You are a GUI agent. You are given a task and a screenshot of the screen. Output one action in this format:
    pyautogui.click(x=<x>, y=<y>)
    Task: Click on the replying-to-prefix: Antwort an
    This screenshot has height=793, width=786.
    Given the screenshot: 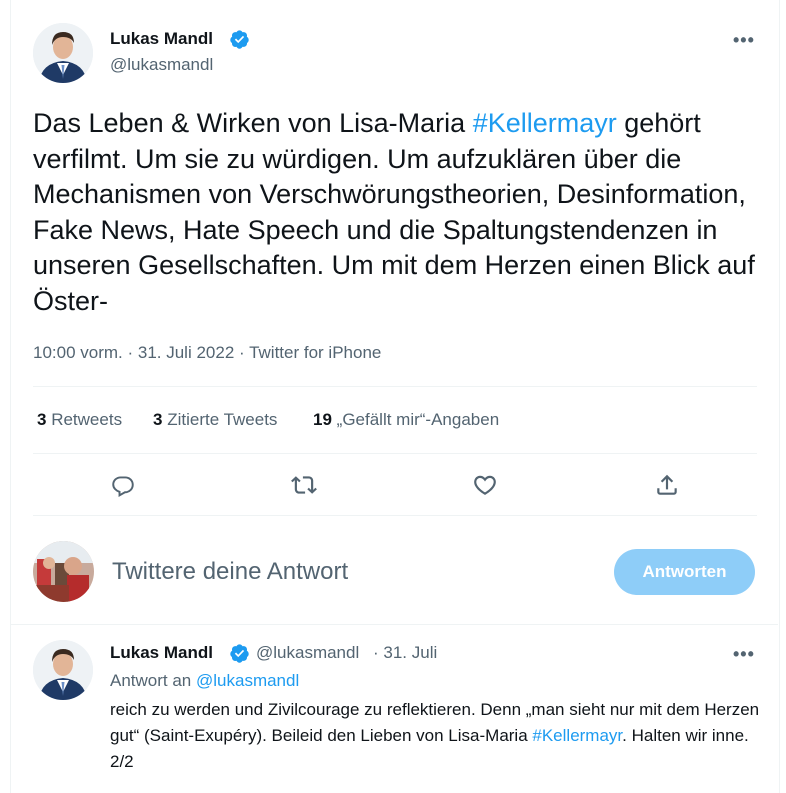 What is the action you would take?
    pyautogui.click(x=153, y=680)
    